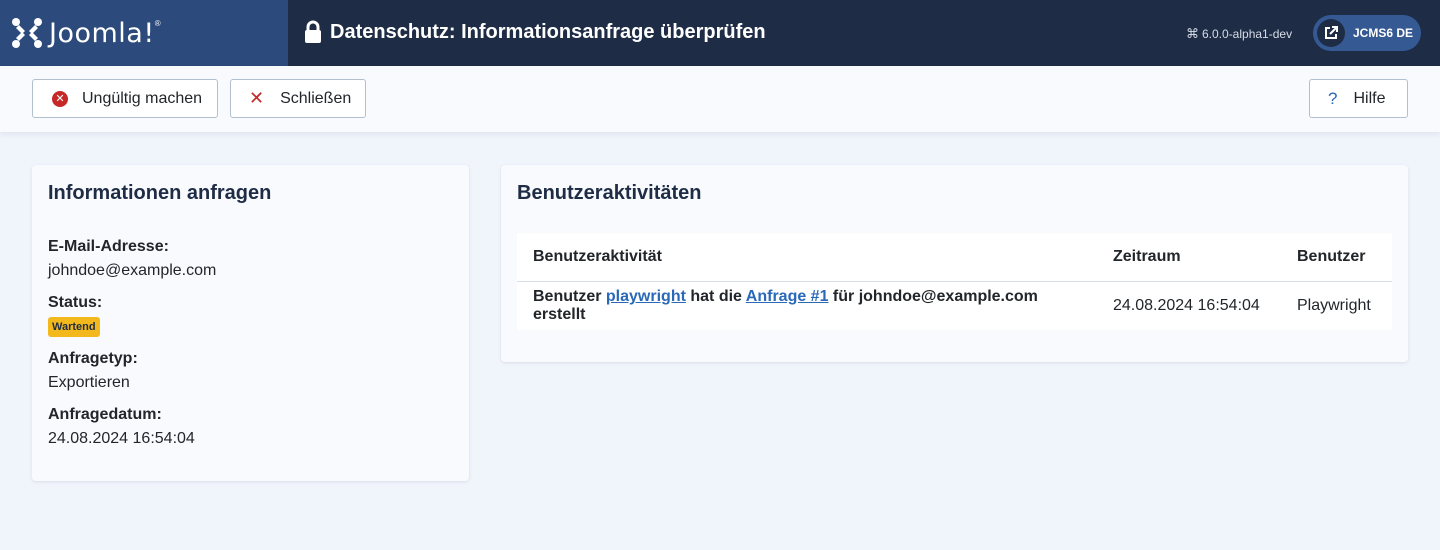 The width and height of the screenshot is (1440, 550). I want to click on joomla-version-icon: ⌘, so click(1192, 33).